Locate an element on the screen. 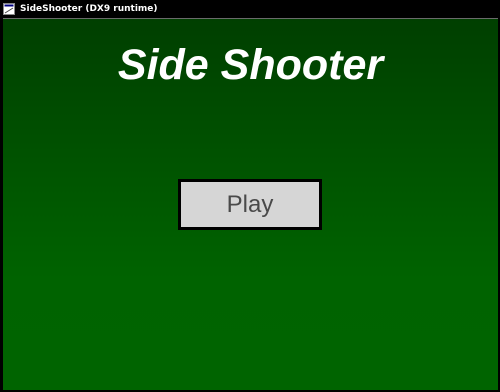 This screenshot has width=500, height=392. game-title: Side Shooter is located at coordinates (250, 65).